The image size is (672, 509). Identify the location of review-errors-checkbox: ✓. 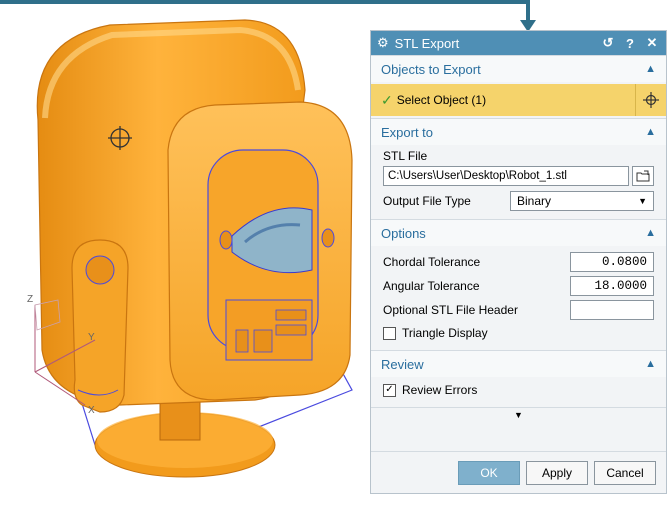
(389, 390).